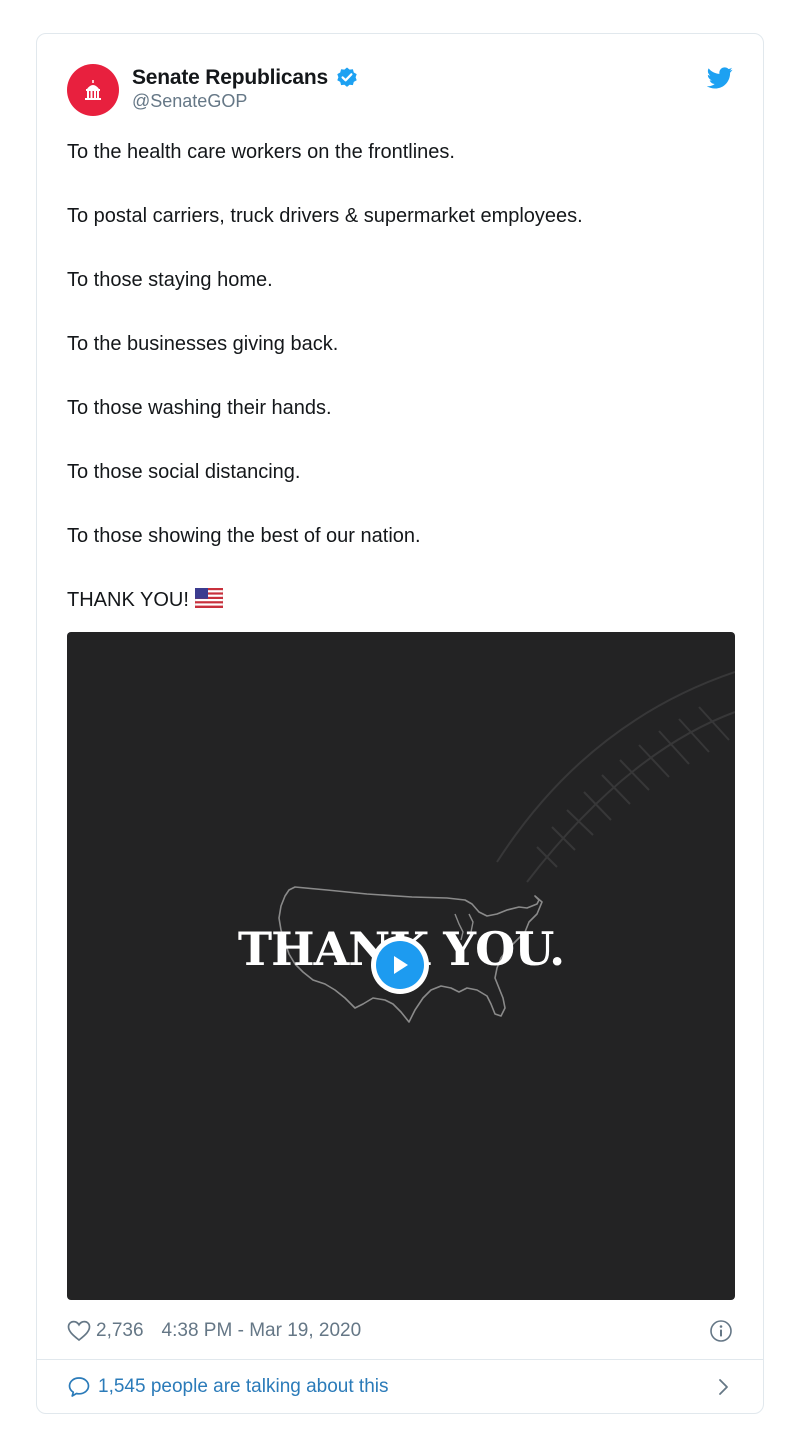 Image resolution: width=800 pixels, height=1449 pixels. What do you see at coordinates (203, 344) in the screenshot?
I see `tweet-line: To the businesses giving back.` at bounding box center [203, 344].